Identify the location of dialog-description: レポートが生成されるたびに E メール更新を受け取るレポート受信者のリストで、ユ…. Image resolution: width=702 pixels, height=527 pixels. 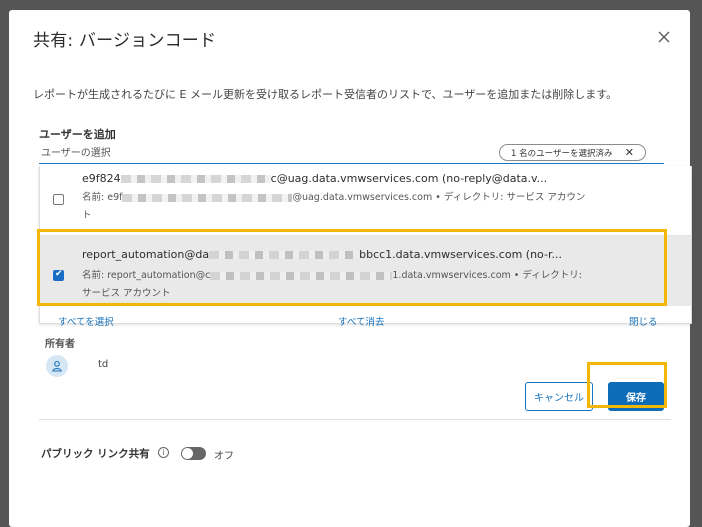
(325, 94).